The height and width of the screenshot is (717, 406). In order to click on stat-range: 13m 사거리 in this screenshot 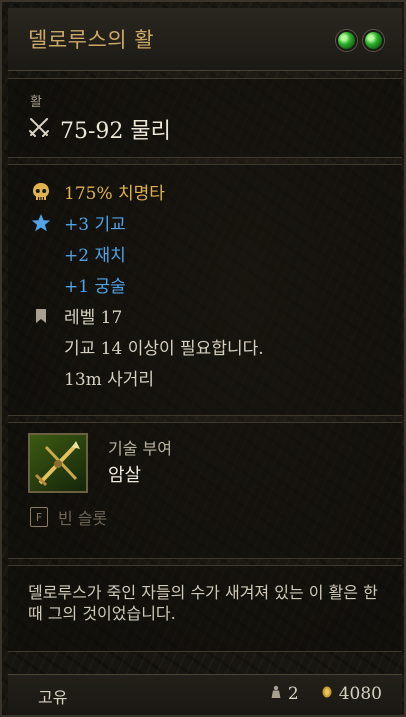, I will do `click(92, 377)`.